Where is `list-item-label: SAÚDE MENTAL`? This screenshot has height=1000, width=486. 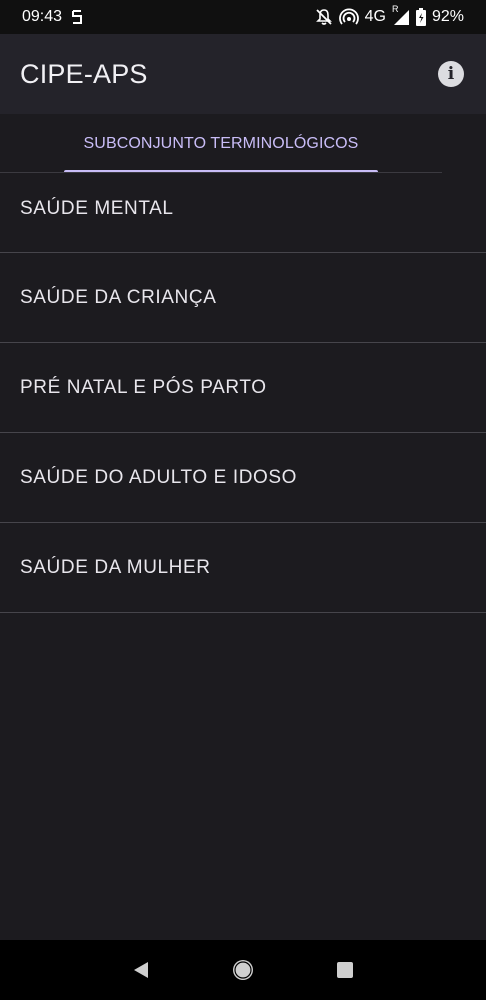 list-item-label: SAÚDE MENTAL is located at coordinates (97, 208).